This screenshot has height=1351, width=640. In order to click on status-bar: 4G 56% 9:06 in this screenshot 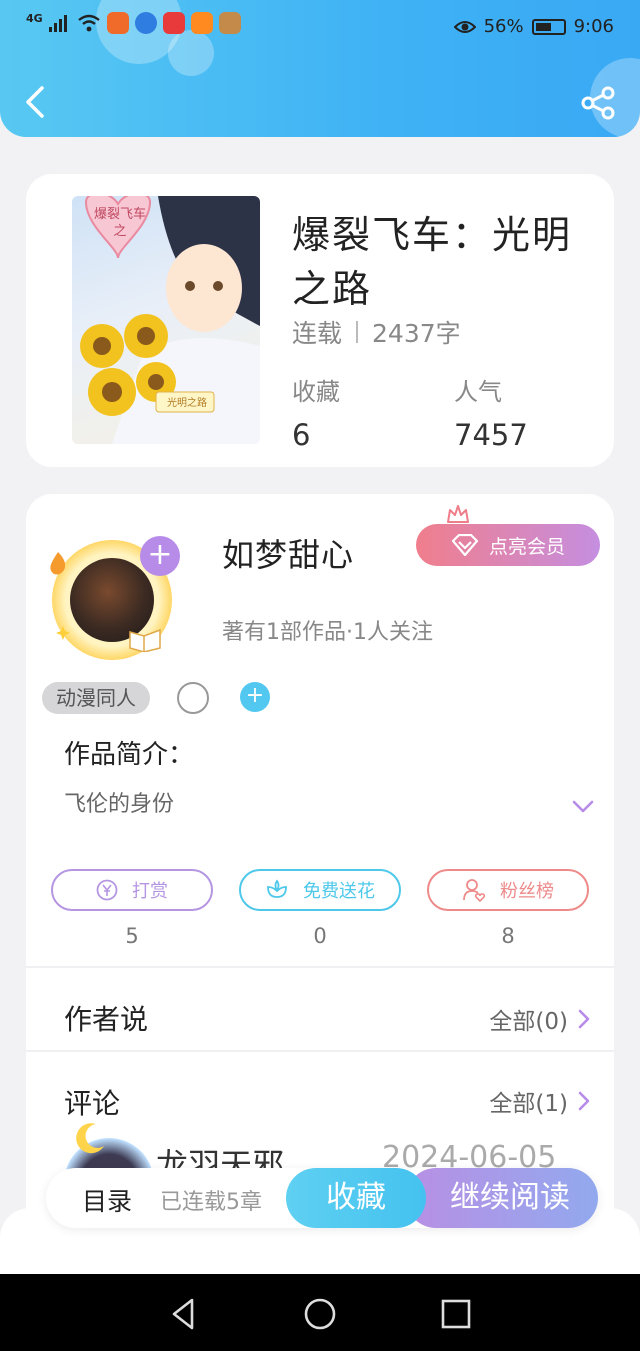, I will do `click(320, 27)`.